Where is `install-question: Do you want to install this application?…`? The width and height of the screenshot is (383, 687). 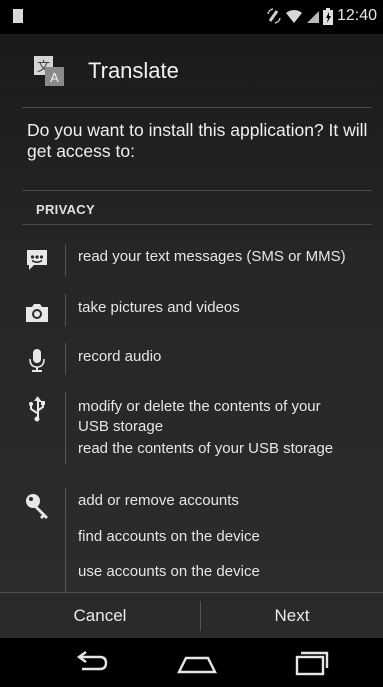
install-question: Do you want to install this application?… is located at coordinates (197, 140).